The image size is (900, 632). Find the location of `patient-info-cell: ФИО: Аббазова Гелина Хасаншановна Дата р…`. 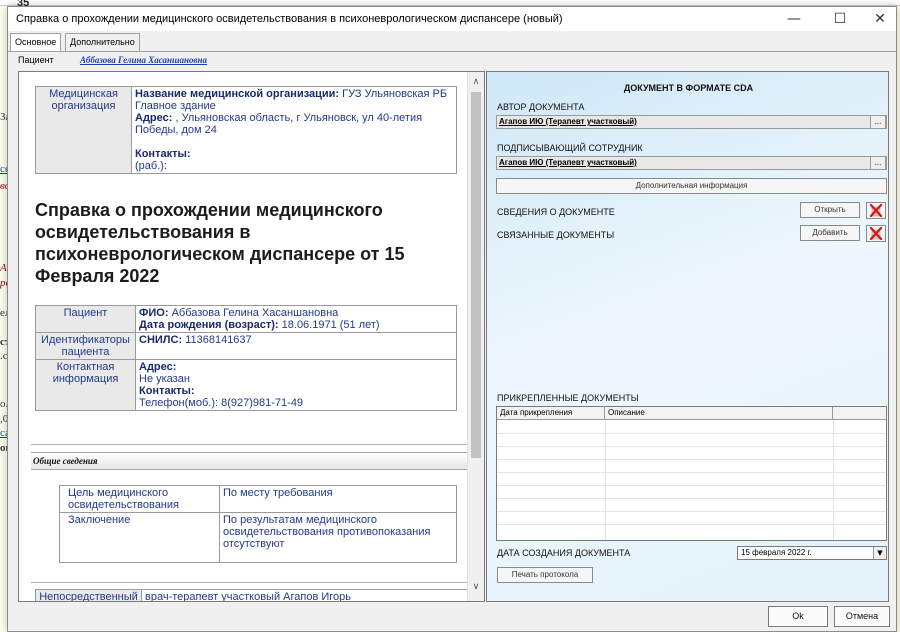

patient-info-cell: ФИО: Аббазова Гелина Хасаншановна Дата р… is located at coordinates (296, 319).